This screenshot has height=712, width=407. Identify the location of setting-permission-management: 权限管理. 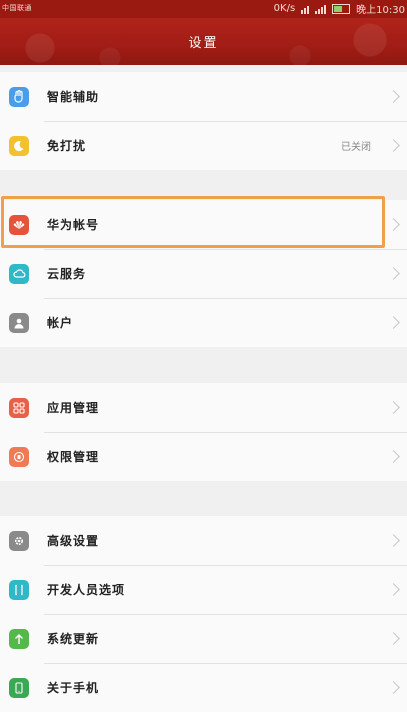
(203, 456).